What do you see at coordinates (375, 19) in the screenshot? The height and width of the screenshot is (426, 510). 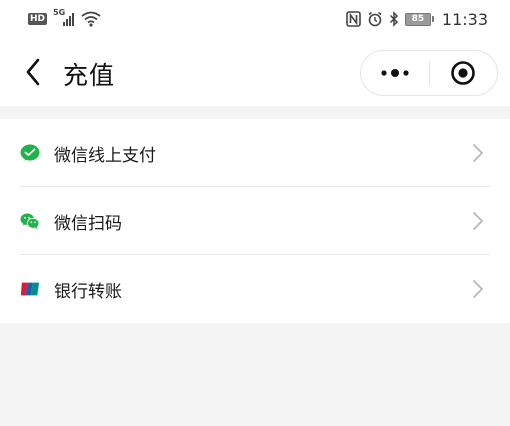 I see `alarm-icon` at bounding box center [375, 19].